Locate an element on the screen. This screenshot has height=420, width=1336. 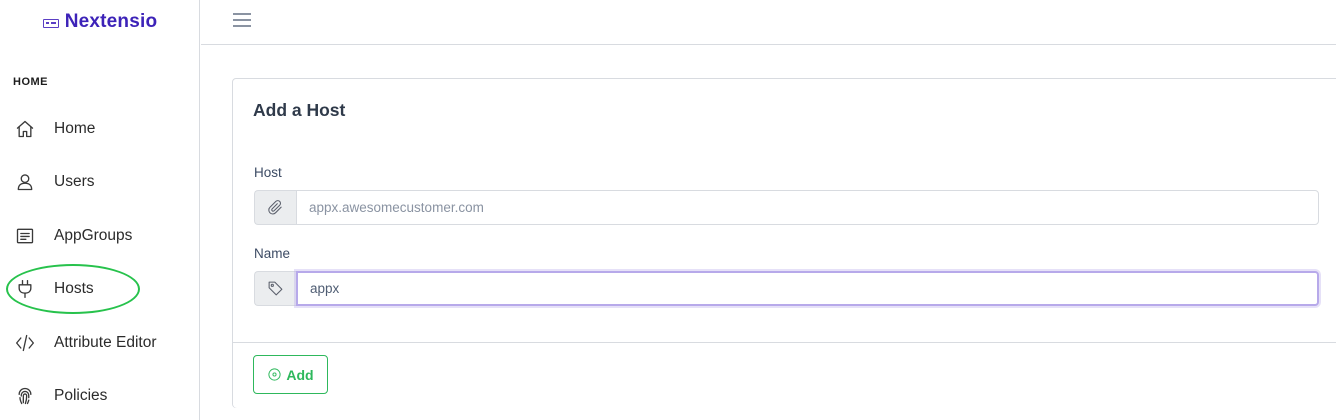
tag-icon is located at coordinates (275, 288).